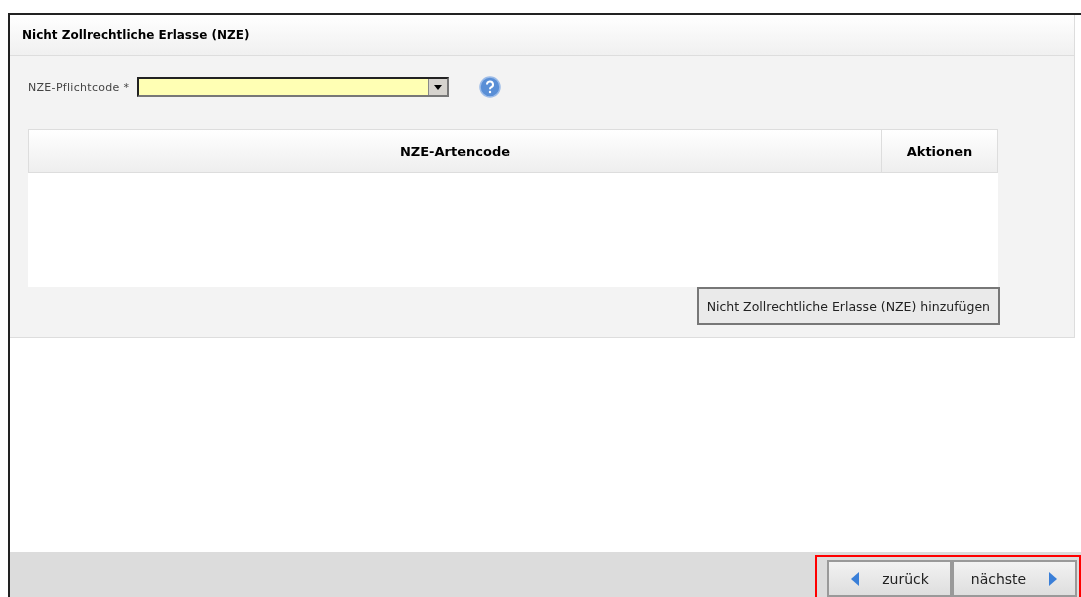 The height and width of the screenshot is (597, 1081). Describe the element at coordinates (855, 578) in the screenshot. I see `left-arrow-icon` at that location.